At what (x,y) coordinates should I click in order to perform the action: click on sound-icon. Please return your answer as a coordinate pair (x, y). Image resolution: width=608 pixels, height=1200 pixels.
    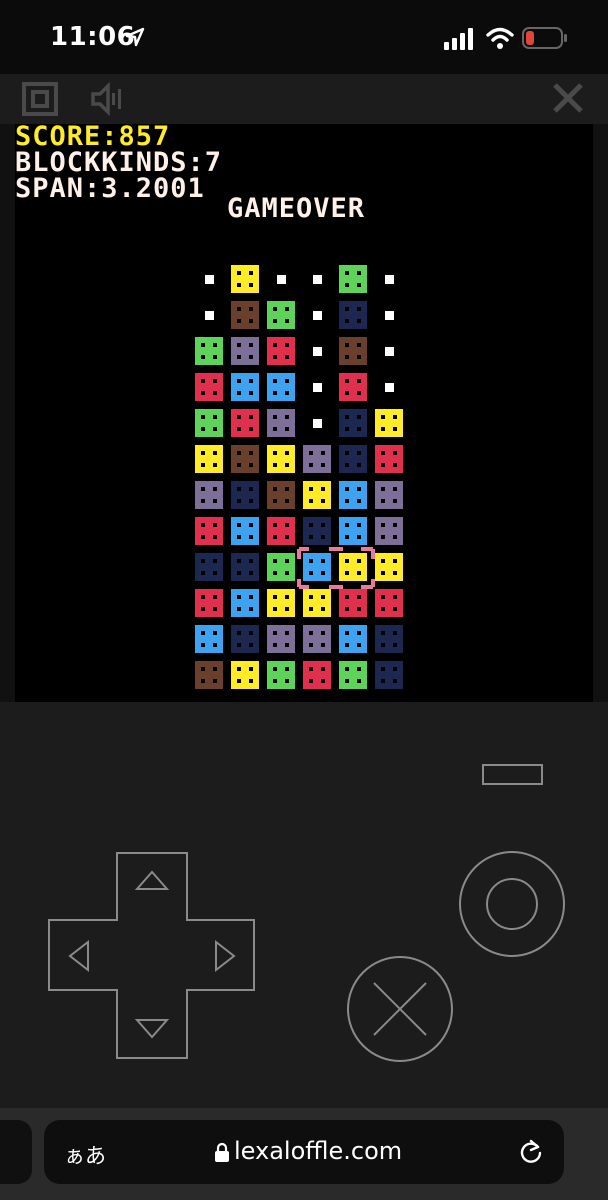
    Looking at the image, I should click on (107, 99).